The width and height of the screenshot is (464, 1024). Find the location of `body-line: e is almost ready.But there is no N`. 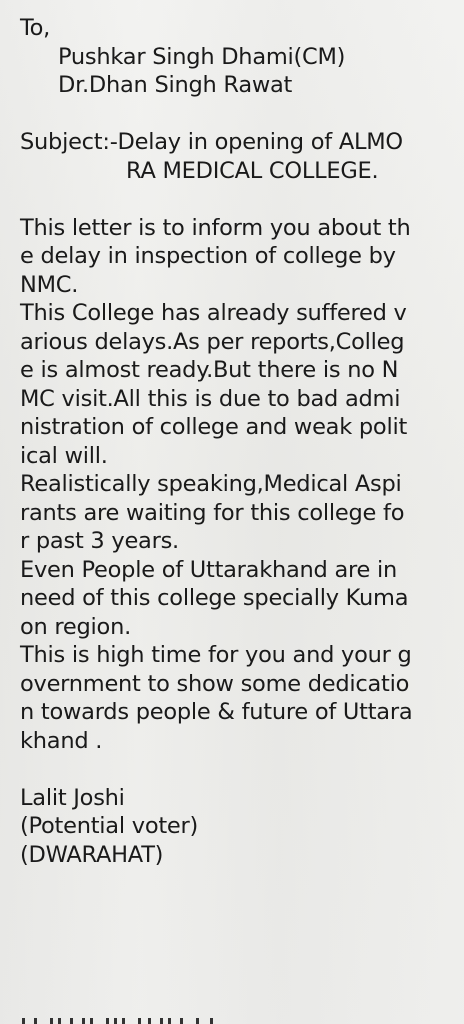

body-line: e is almost ready.But there is no N is located at coordinates (209, 370).